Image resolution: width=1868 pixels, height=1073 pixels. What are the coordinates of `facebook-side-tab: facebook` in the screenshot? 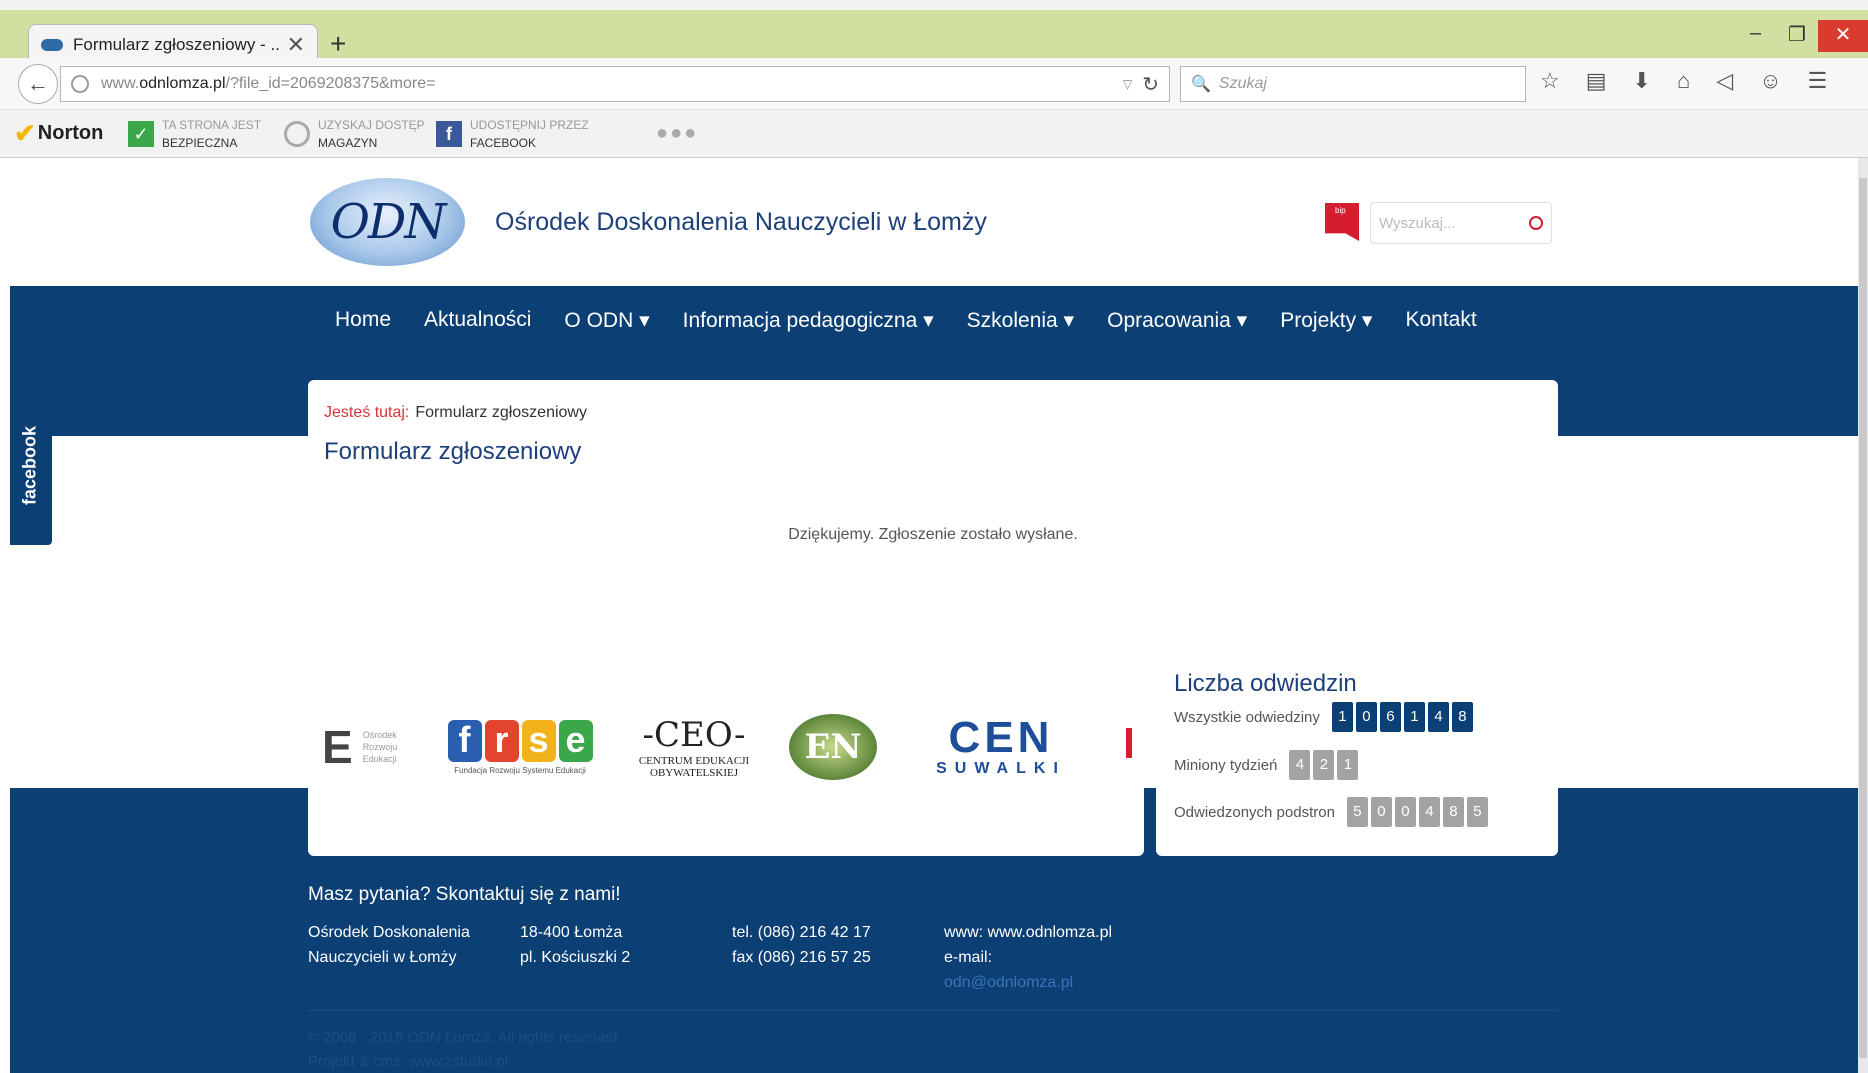 It's located at (31, 469).